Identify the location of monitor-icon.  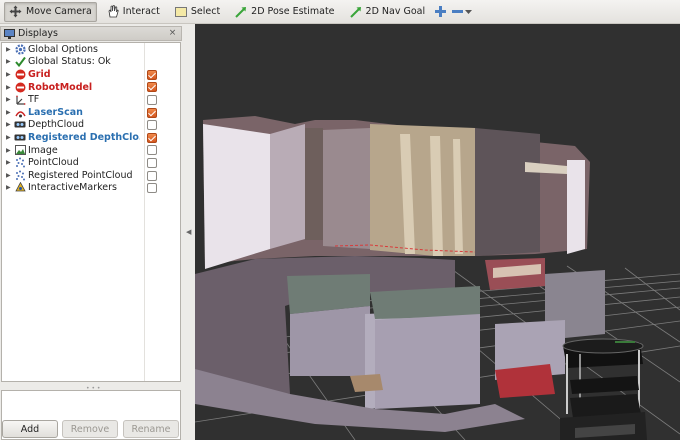
(9, 33).